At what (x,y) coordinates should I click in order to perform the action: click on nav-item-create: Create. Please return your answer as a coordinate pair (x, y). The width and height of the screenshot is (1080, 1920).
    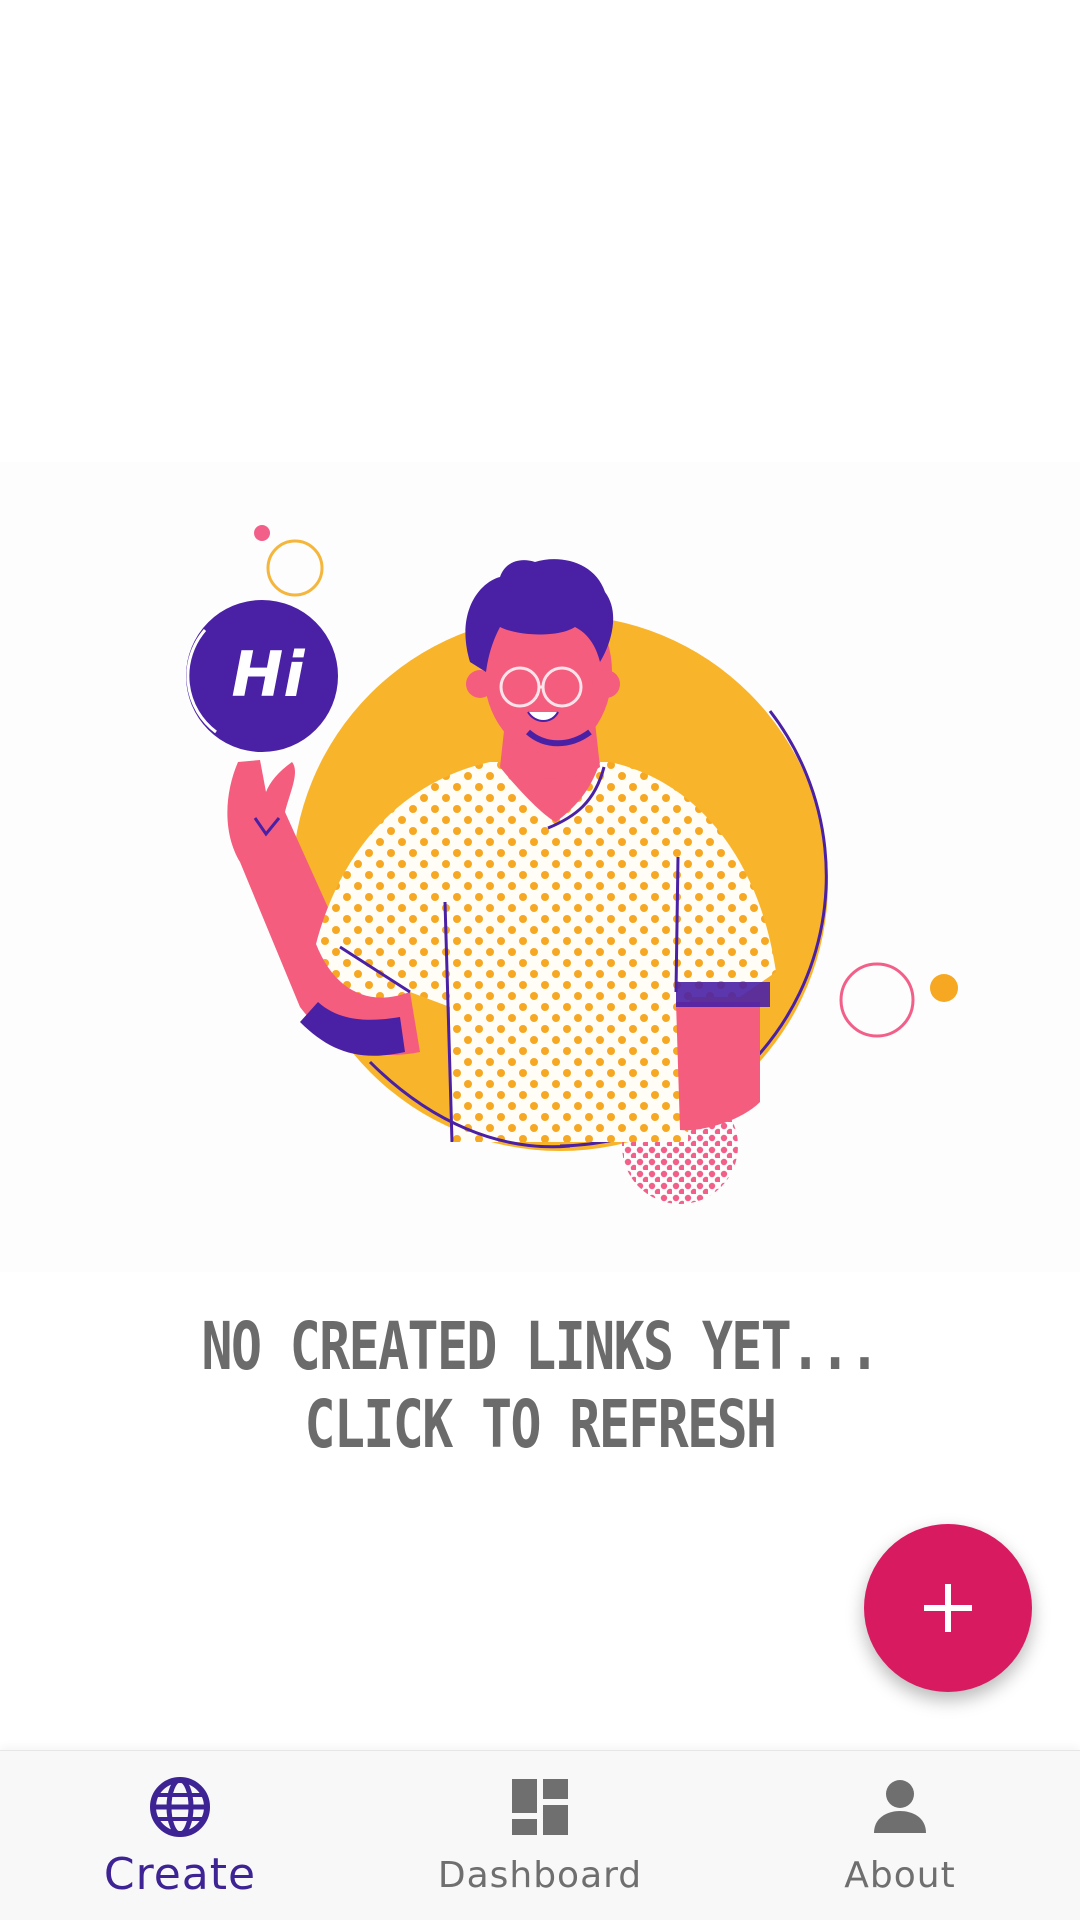
    Looking at the image, I should click on (180, 1835).